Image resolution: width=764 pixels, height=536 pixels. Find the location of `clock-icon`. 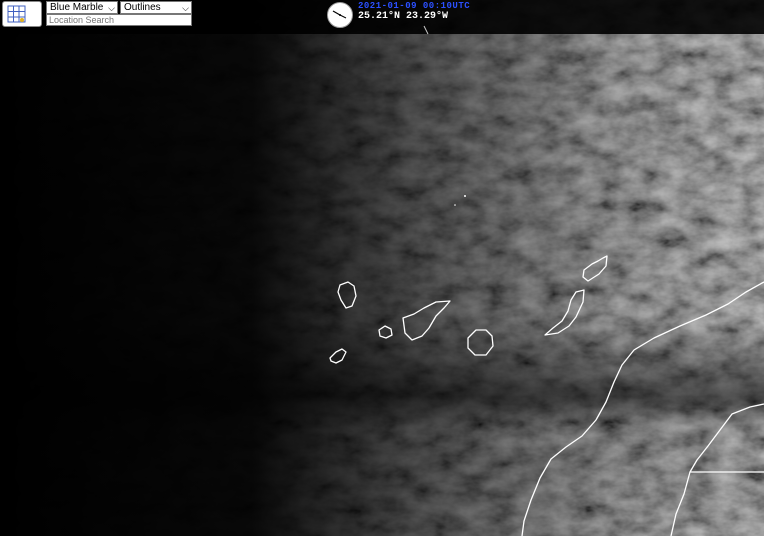

clock-icon is located at coordinates (340, 15).